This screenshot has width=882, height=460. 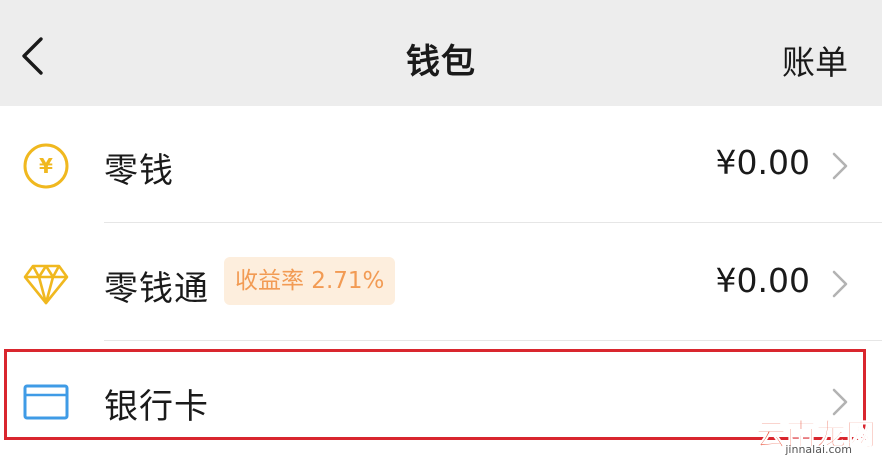 What do you see at coordinates (441, 58) in the screenshot?
I see `page-title: 钱包` at bounding box center [441, 58].